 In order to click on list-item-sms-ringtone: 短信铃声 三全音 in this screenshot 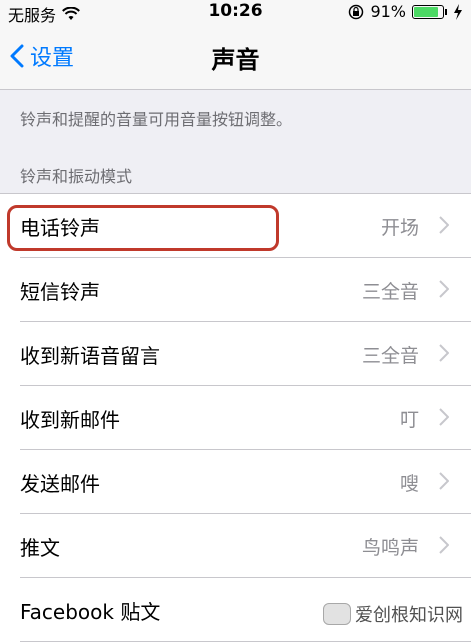, I will do `click(235, 290)`.